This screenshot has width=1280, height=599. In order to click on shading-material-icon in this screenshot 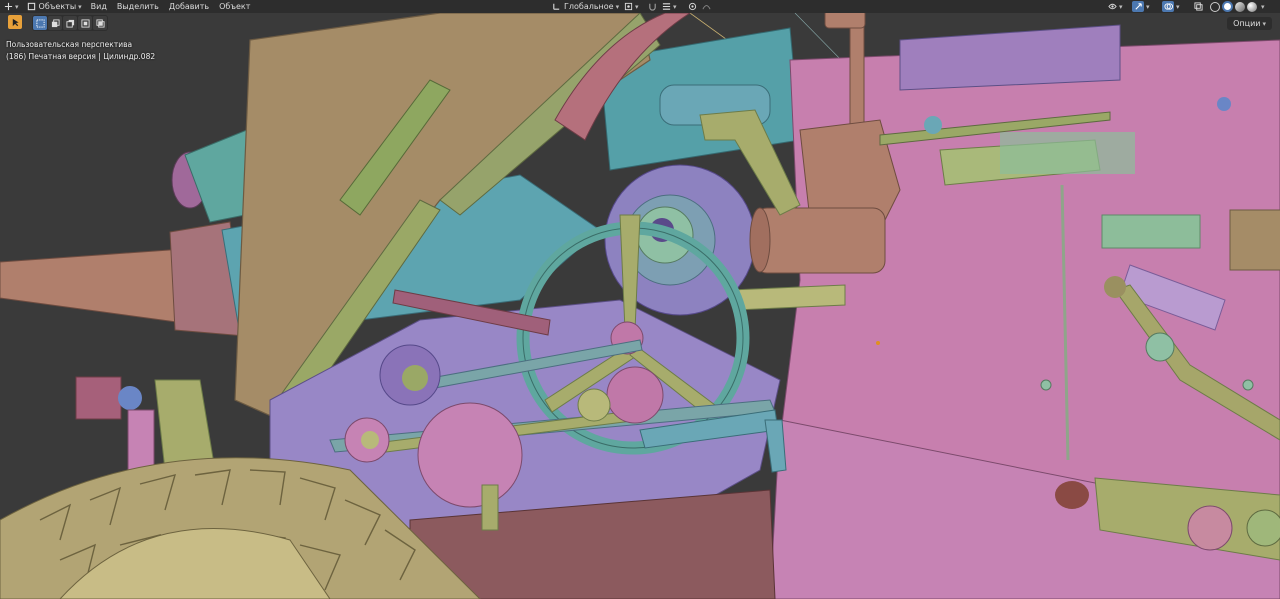, I will do `click(1240, 6)`.